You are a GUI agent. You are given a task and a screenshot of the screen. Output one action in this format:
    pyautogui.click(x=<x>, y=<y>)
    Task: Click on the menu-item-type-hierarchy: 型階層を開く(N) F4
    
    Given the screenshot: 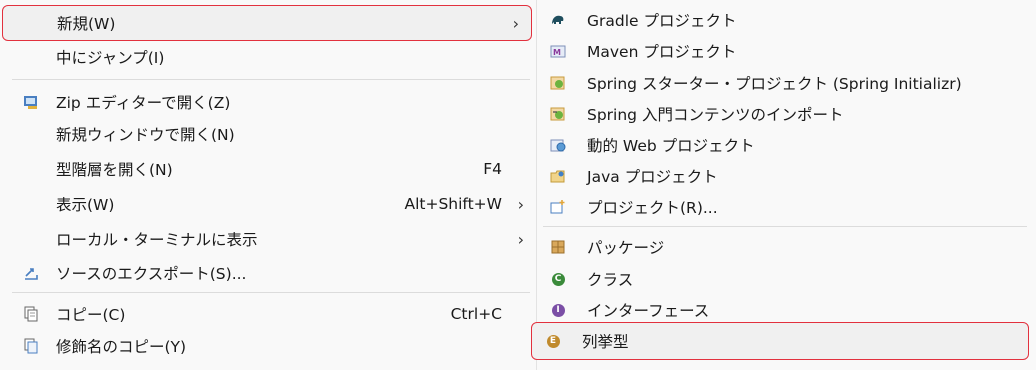 What is the action you would take?
    pyautogui.click(x=272, y=169)
    